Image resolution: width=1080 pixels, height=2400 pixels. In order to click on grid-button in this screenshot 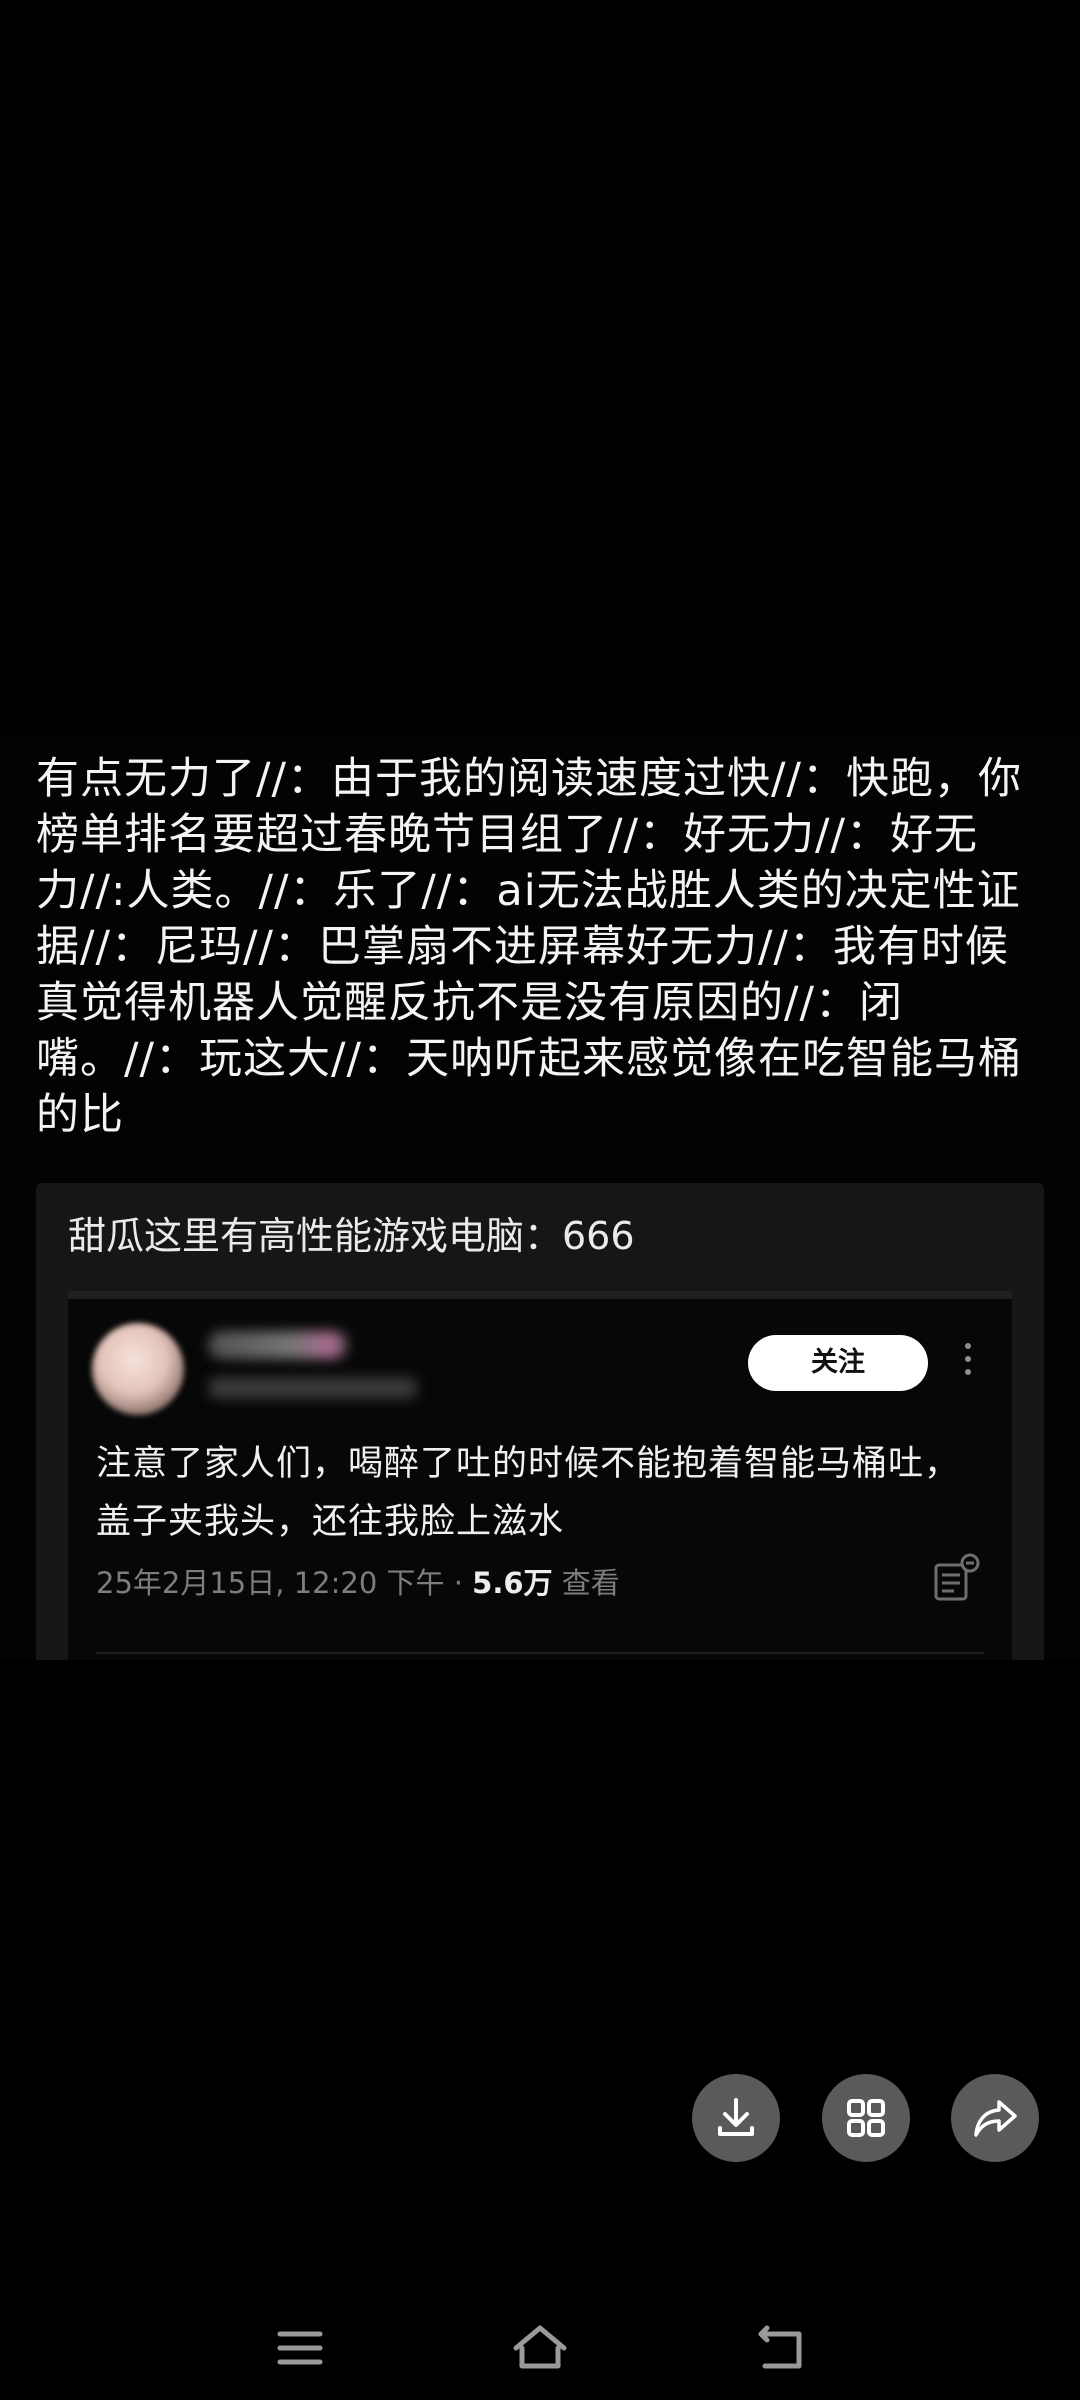, I will do `click(866, 2118)`.